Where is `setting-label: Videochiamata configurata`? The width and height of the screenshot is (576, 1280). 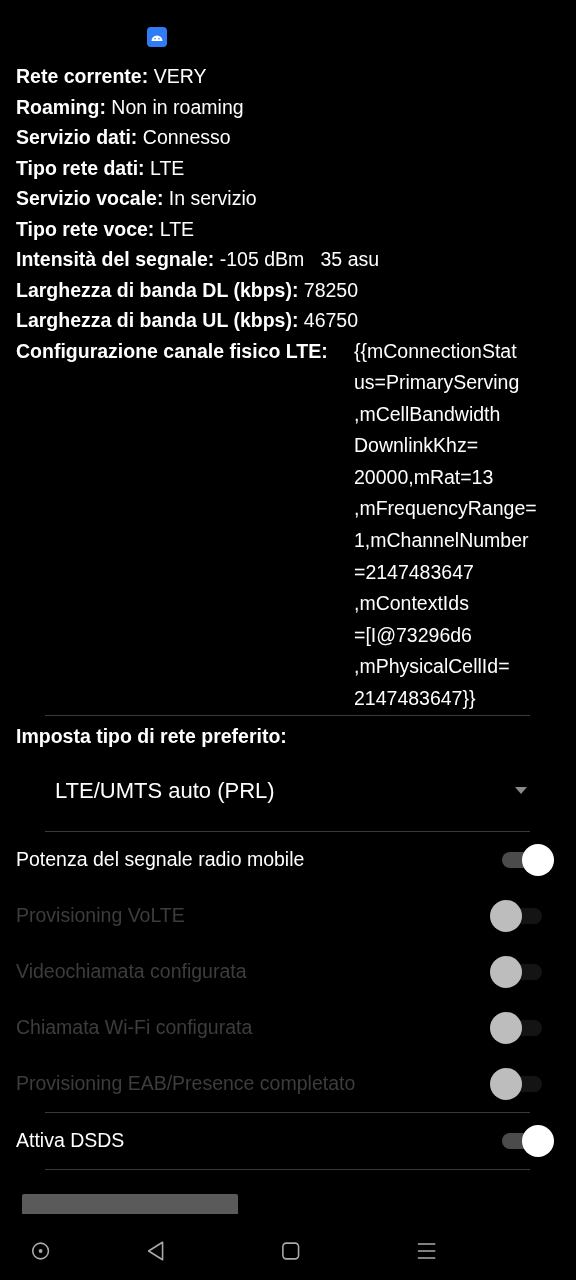 setting-label: Videochiamata configurata is located at coordinates (131, 972).